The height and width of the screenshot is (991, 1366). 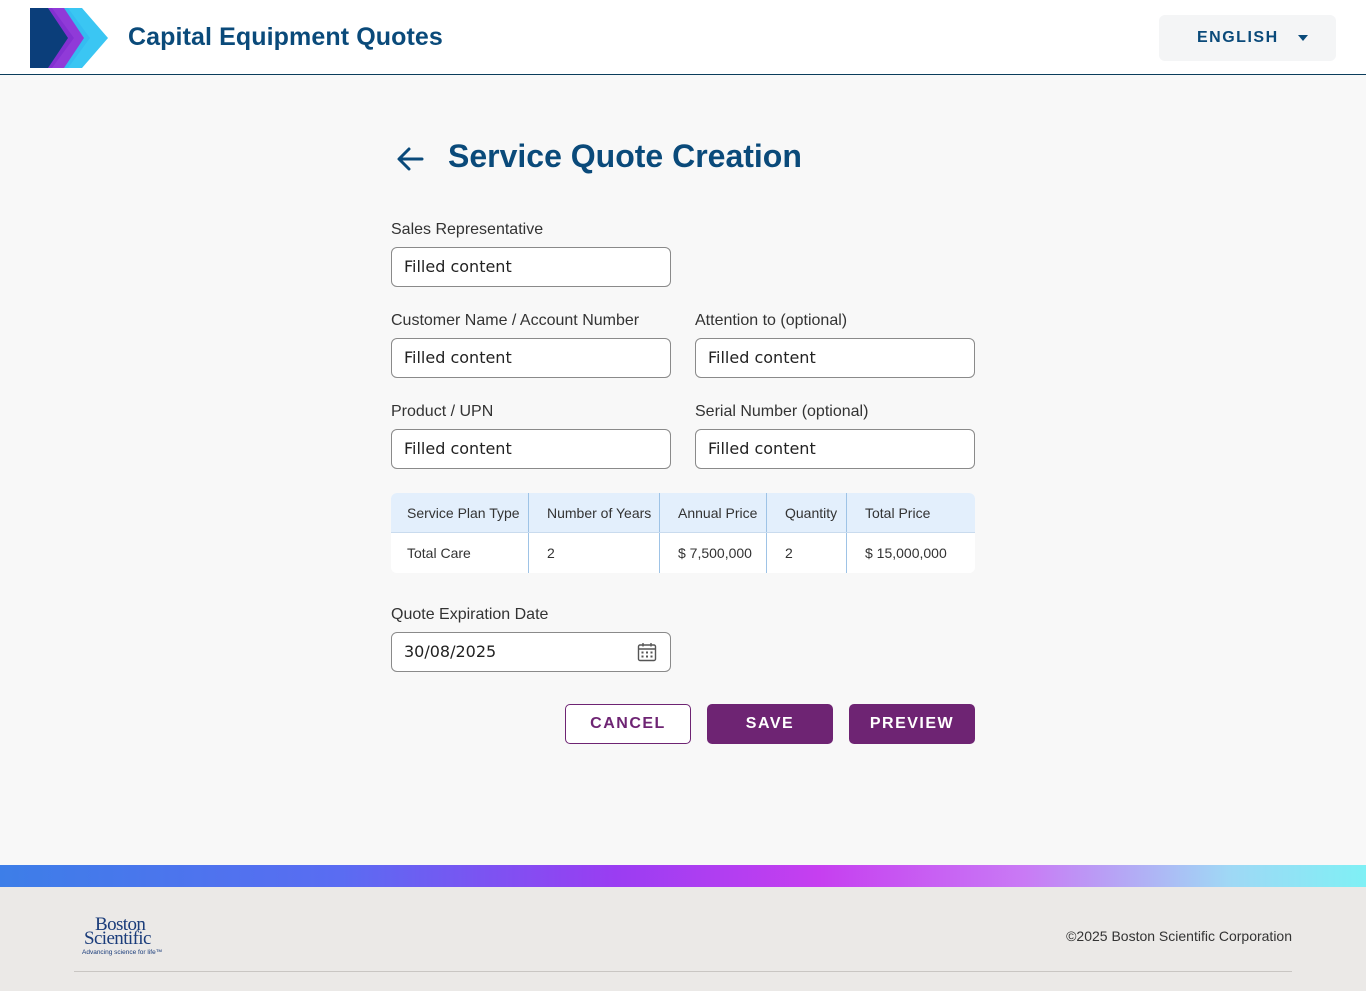 What do you see at coordinates (411, 159) in the screenshot?
I see `arrow-left-icon` at bounding box center [411, 159].